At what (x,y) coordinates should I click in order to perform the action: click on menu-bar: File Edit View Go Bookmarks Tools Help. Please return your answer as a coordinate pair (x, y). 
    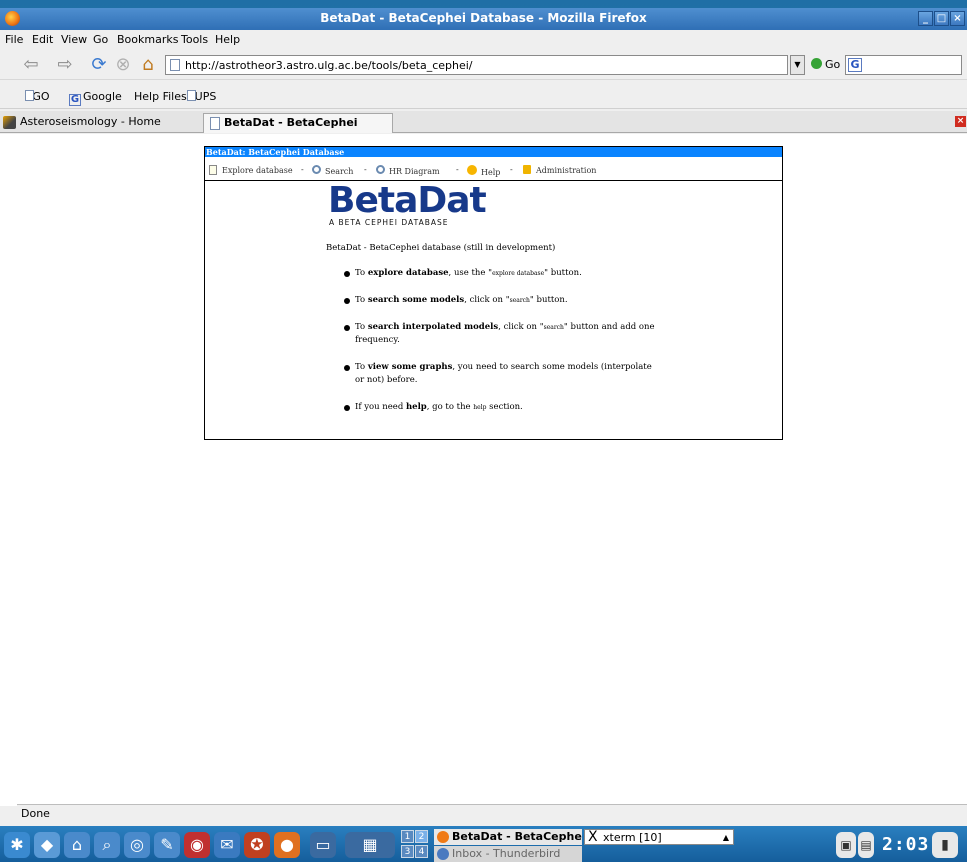
    Looking at the image, I should click on (483, 40).